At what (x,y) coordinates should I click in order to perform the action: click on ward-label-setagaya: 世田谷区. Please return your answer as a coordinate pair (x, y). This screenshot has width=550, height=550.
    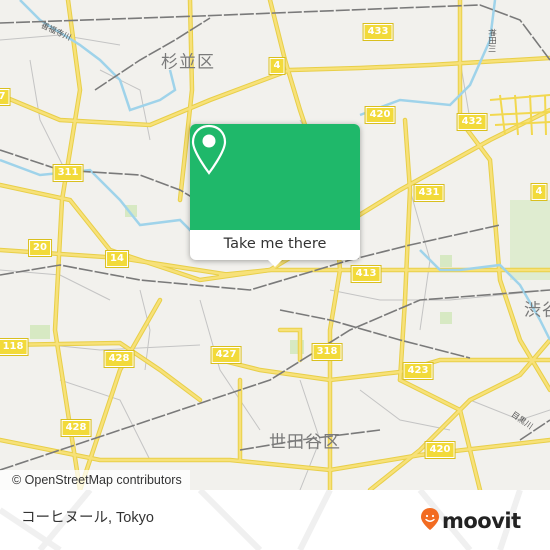
    Looking at the image, I should click on (305, 442).